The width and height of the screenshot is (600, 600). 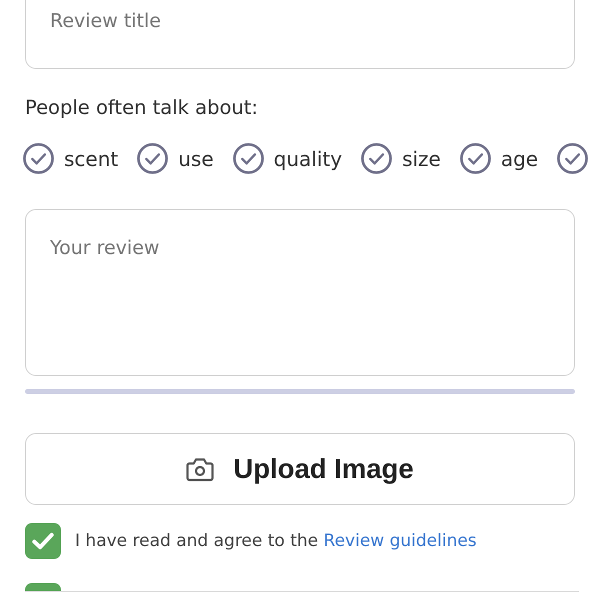 What do you see at coordinates (43, 541) in the screenshot?
I see `checkbox` at bounding box center [43, 541].